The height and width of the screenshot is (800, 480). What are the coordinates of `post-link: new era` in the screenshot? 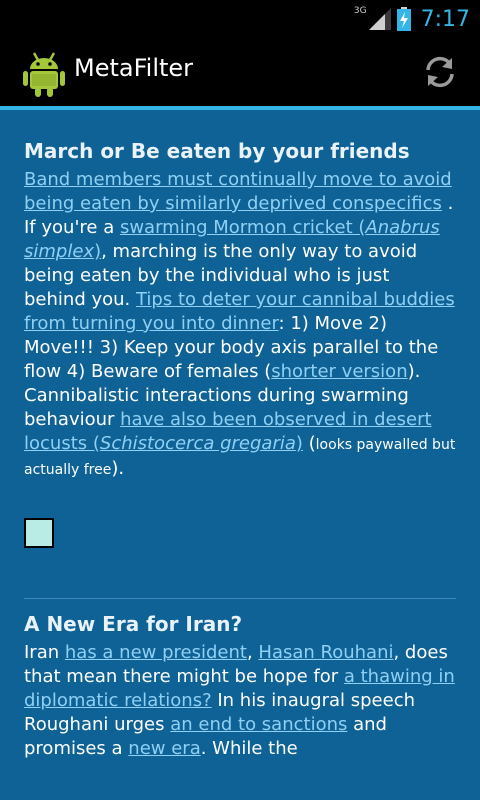 It's located at (164, 748).